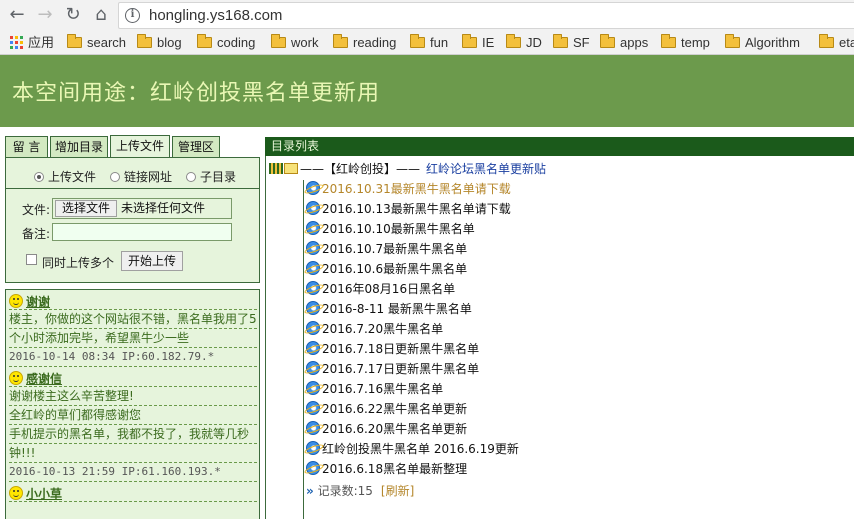  I want to click on file-item-label: 2016.10.10最新黑牛黑名单, so click(398, 229).